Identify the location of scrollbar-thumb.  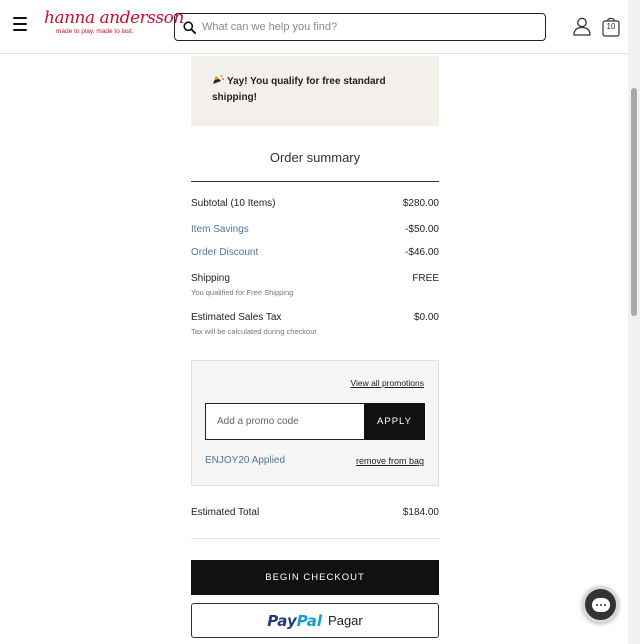
(634, 202).